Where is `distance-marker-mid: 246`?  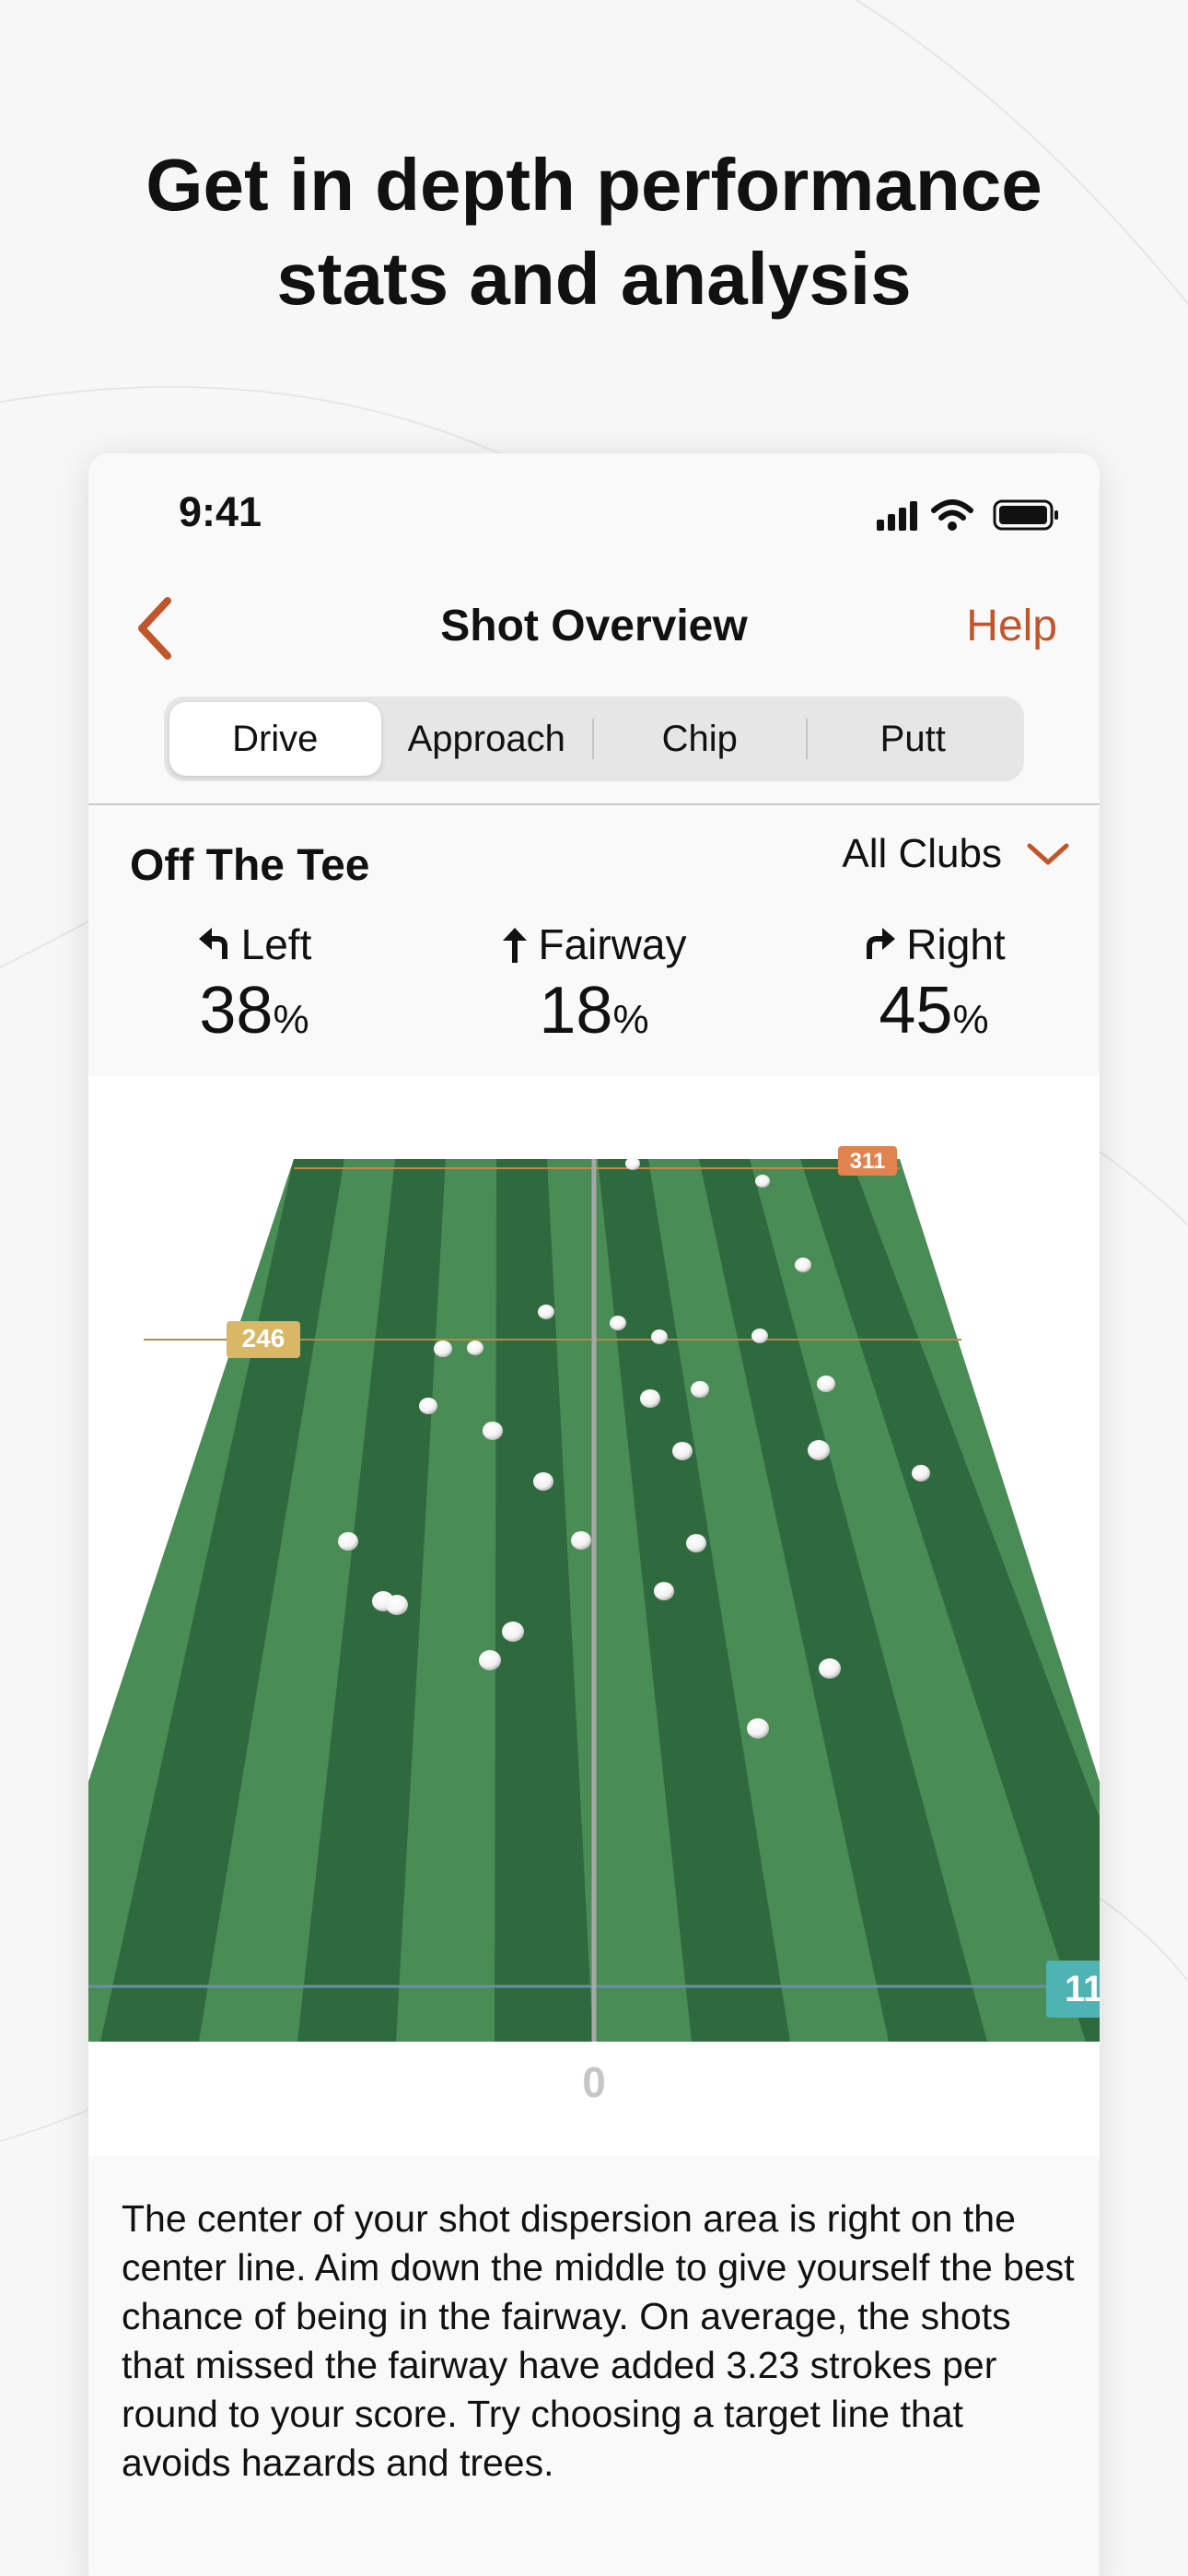 distance-marker-mid: 246 is located at coordinates (263, 1339).